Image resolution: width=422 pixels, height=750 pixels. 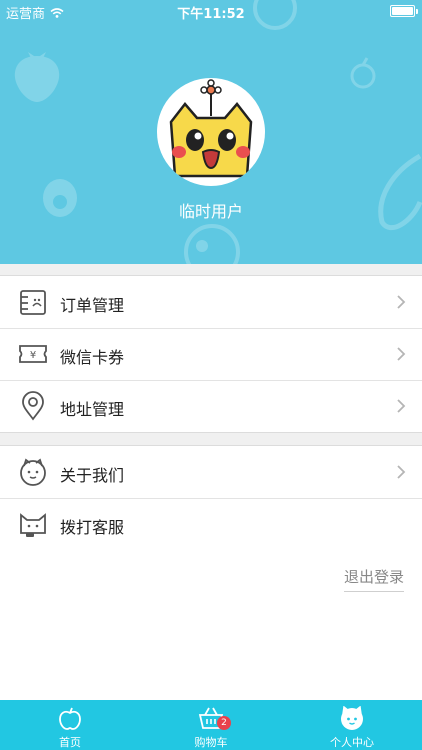 I want to click on apple-icon, so click(x=70, y=718).